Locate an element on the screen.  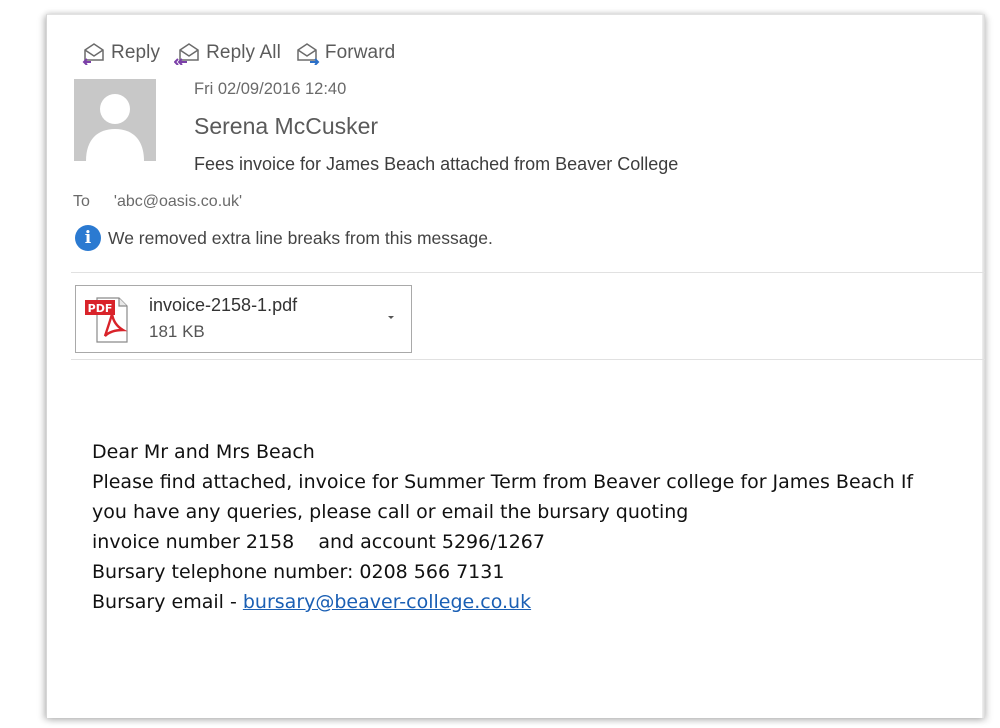
attachment-size: 181 KB is located at coordinates (177, 331).